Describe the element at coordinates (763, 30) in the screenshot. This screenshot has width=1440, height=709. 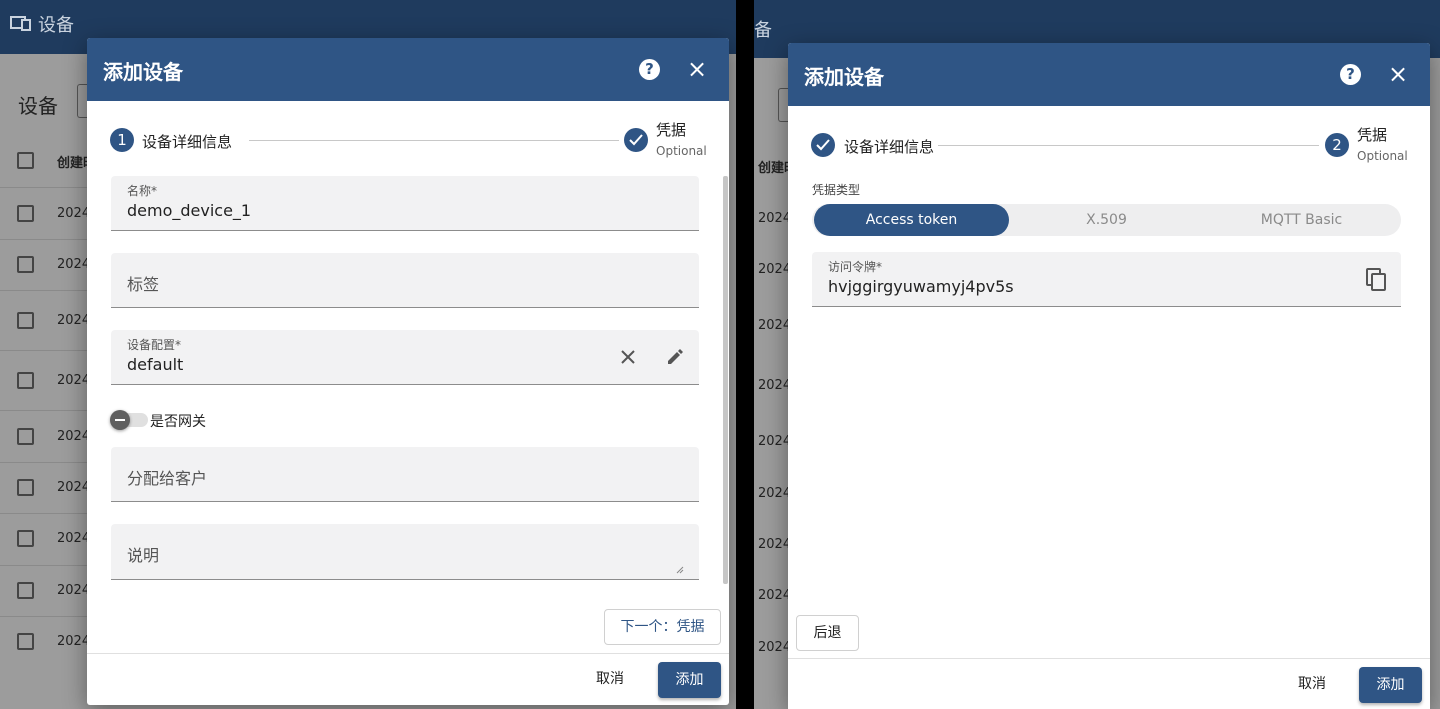
I see `app-title-partial: 备` at that location.